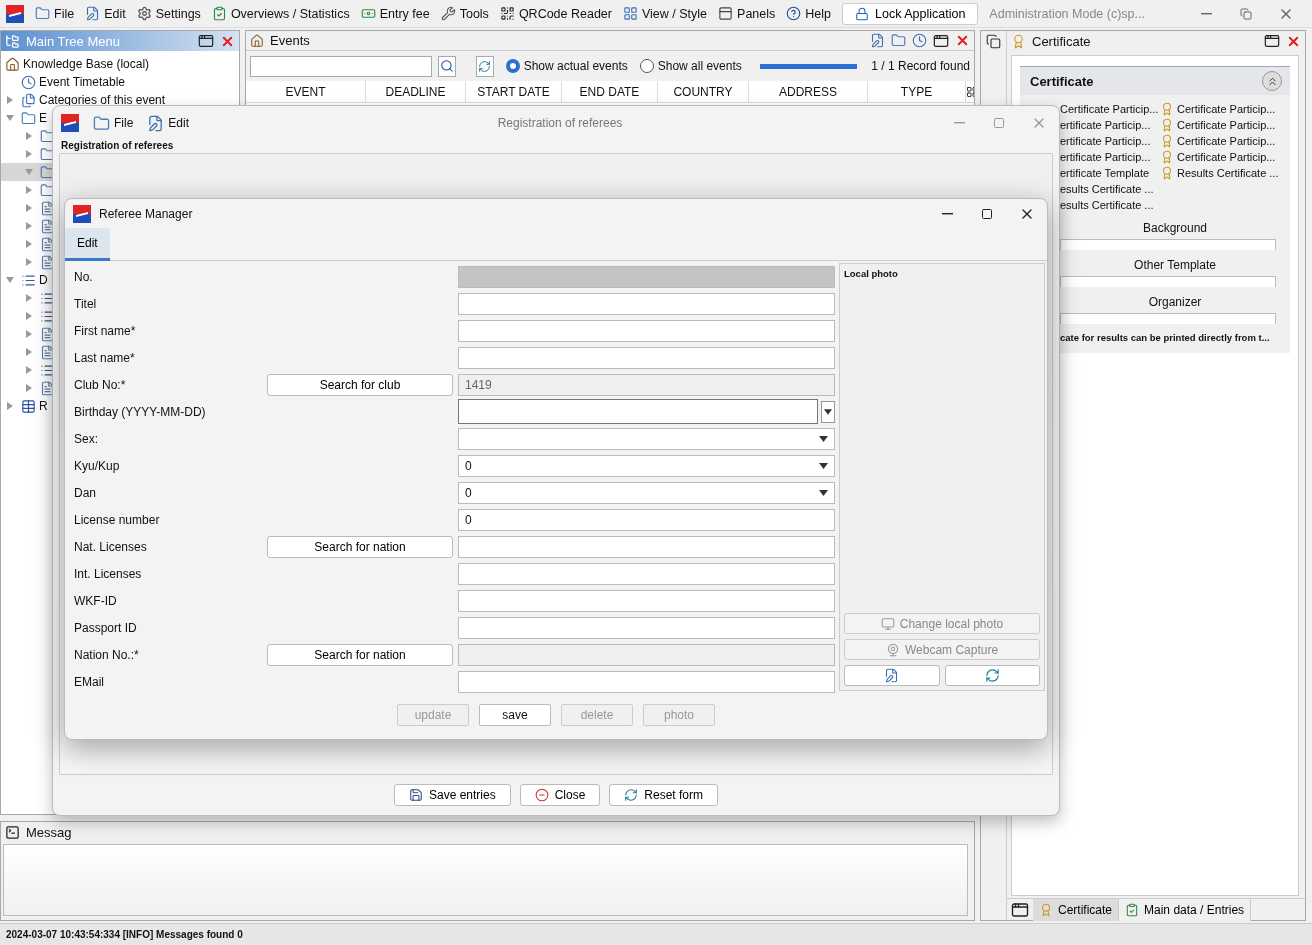 This screenshot has width=1312, height=945. I want to click on panel-title: Messag, so click(49, 832).